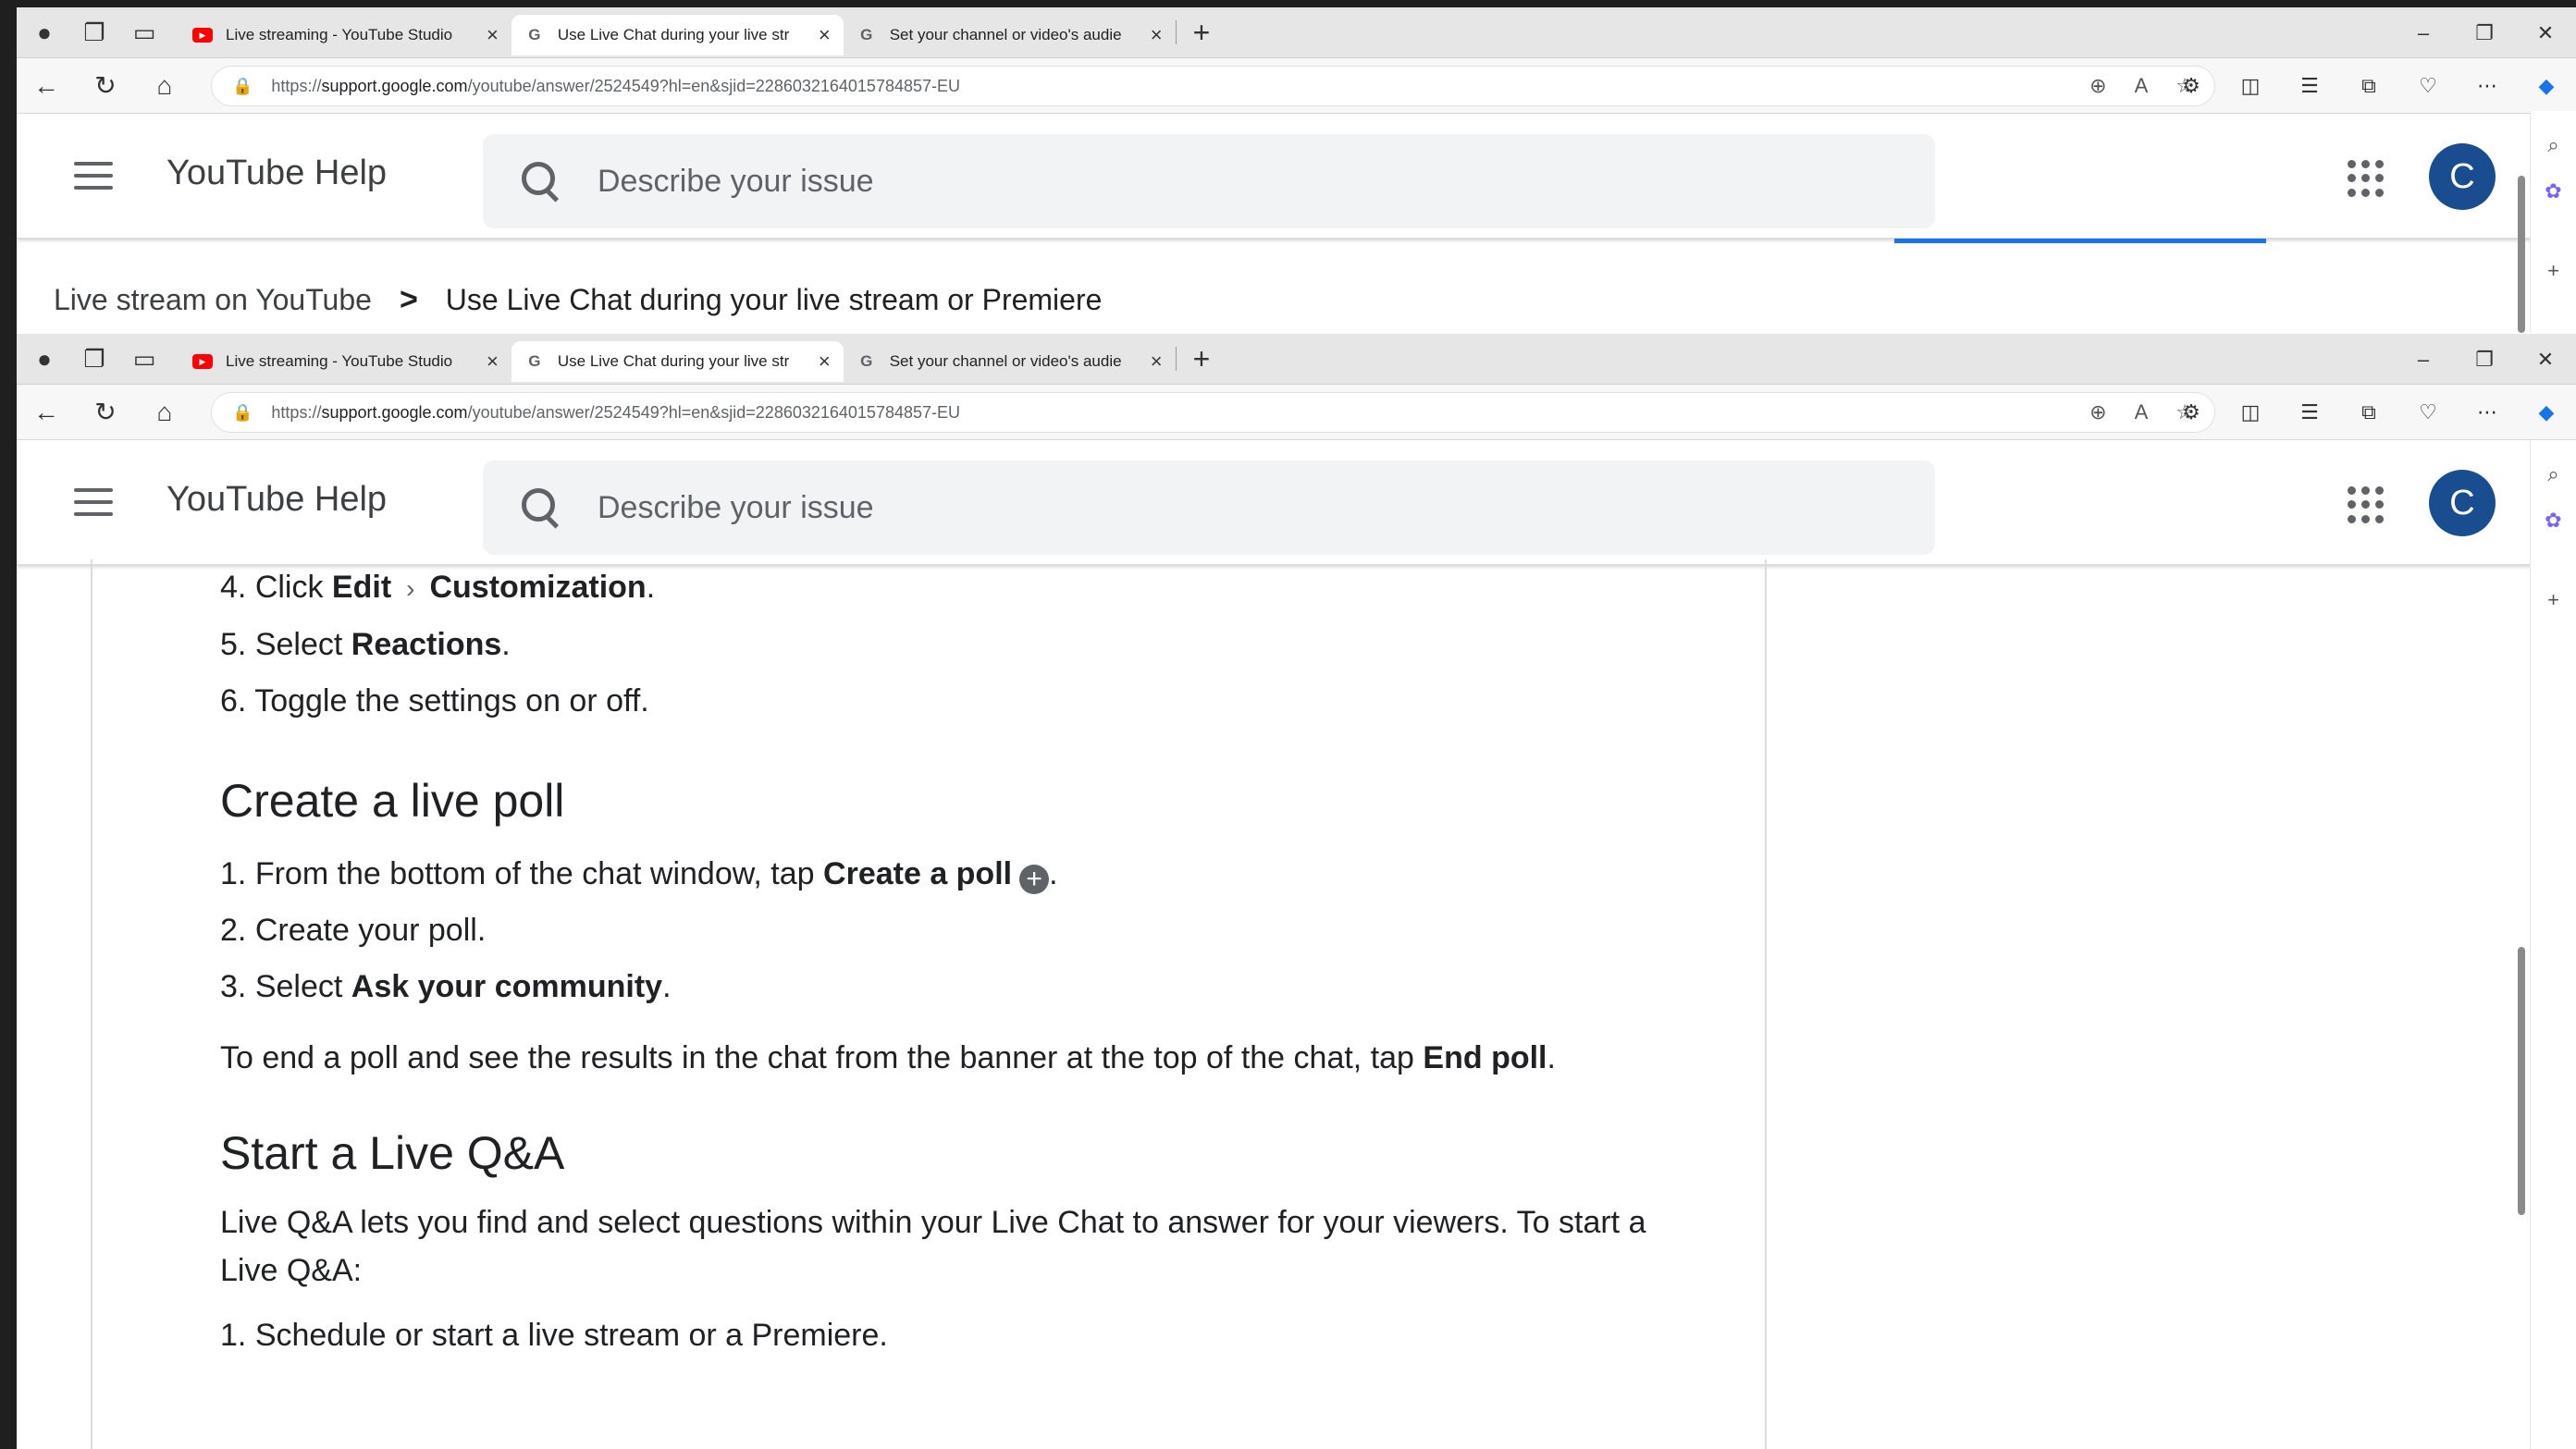 The image size is (2576, 1449). I want to click on list-item: 4. Click Edit › Customization., so click(941, 588).